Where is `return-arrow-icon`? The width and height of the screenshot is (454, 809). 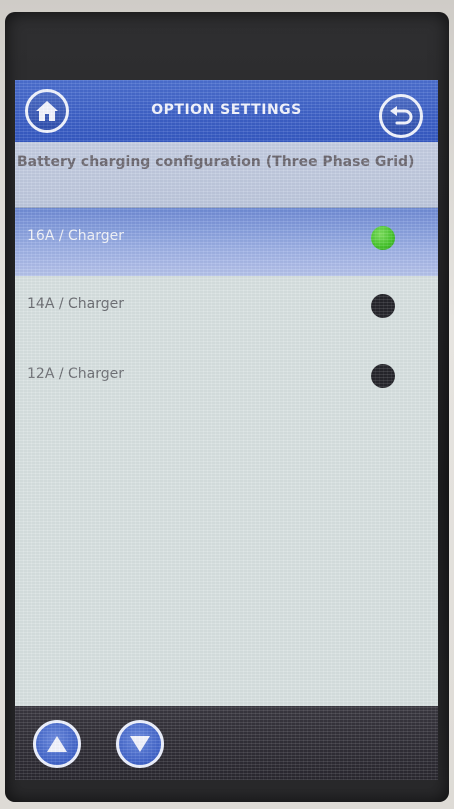 return-arrow-icon is located at coordinates (401, 115).